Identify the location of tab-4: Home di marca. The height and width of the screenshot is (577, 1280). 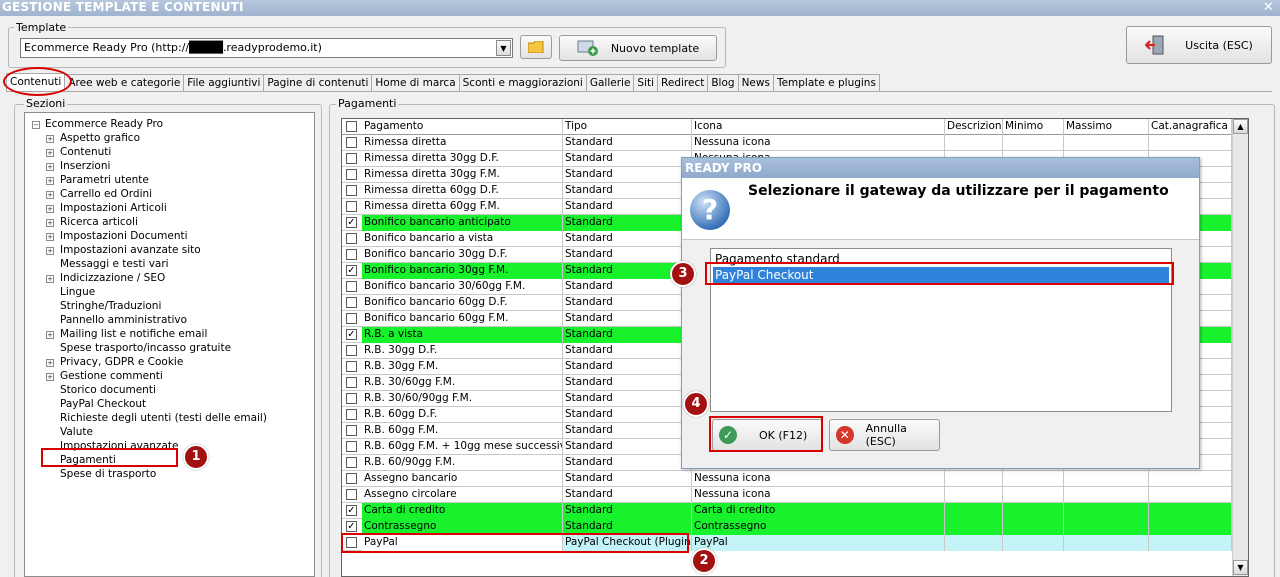
(415, 83).